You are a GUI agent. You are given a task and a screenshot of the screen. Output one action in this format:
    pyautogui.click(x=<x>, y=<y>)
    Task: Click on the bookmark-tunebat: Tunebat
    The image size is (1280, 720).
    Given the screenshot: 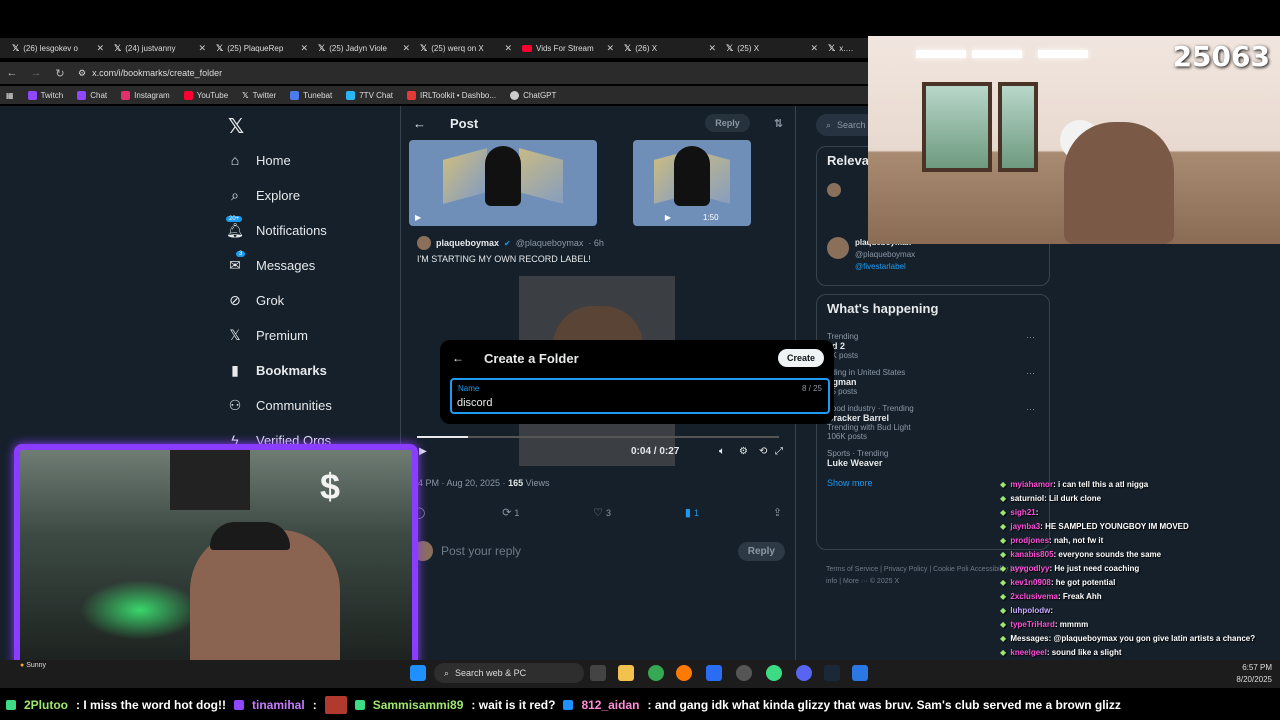 What is the action you would take?
    pyautogui.click(x=311, y=95)
    